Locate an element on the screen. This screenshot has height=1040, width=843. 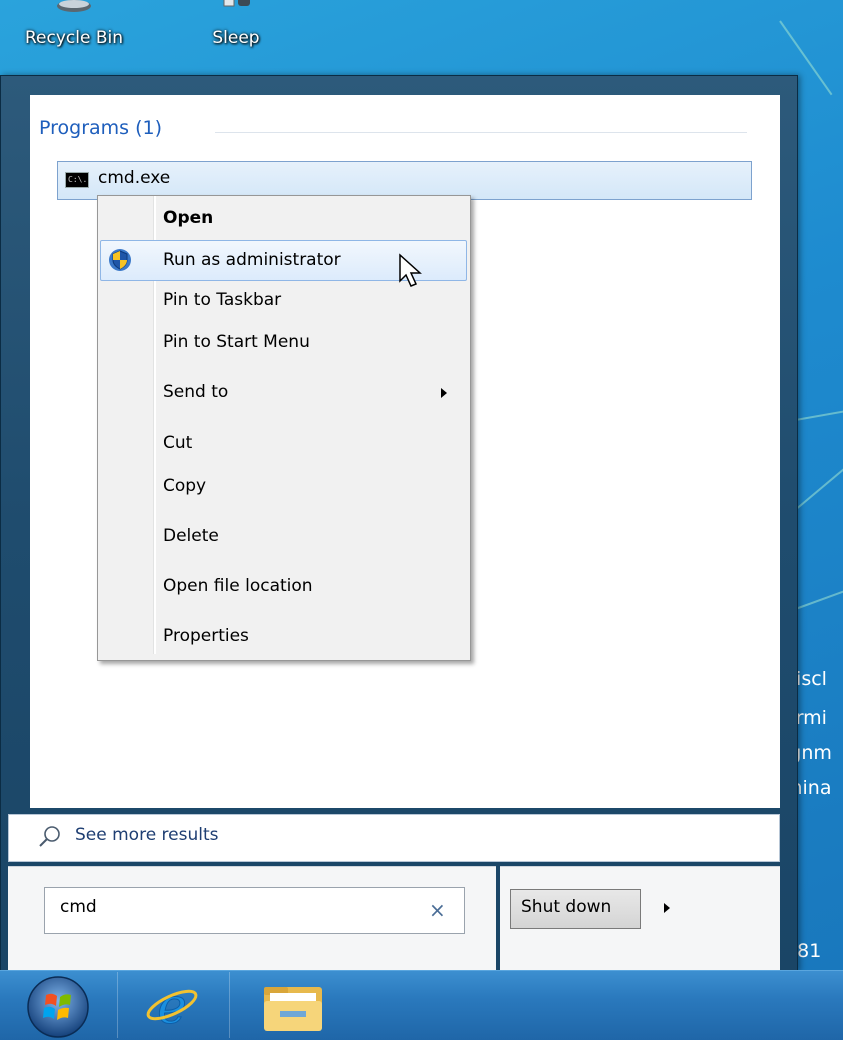
context-menu-pin-to-start-menu: Pin to Start Menu is located at coordinates (236, 342).